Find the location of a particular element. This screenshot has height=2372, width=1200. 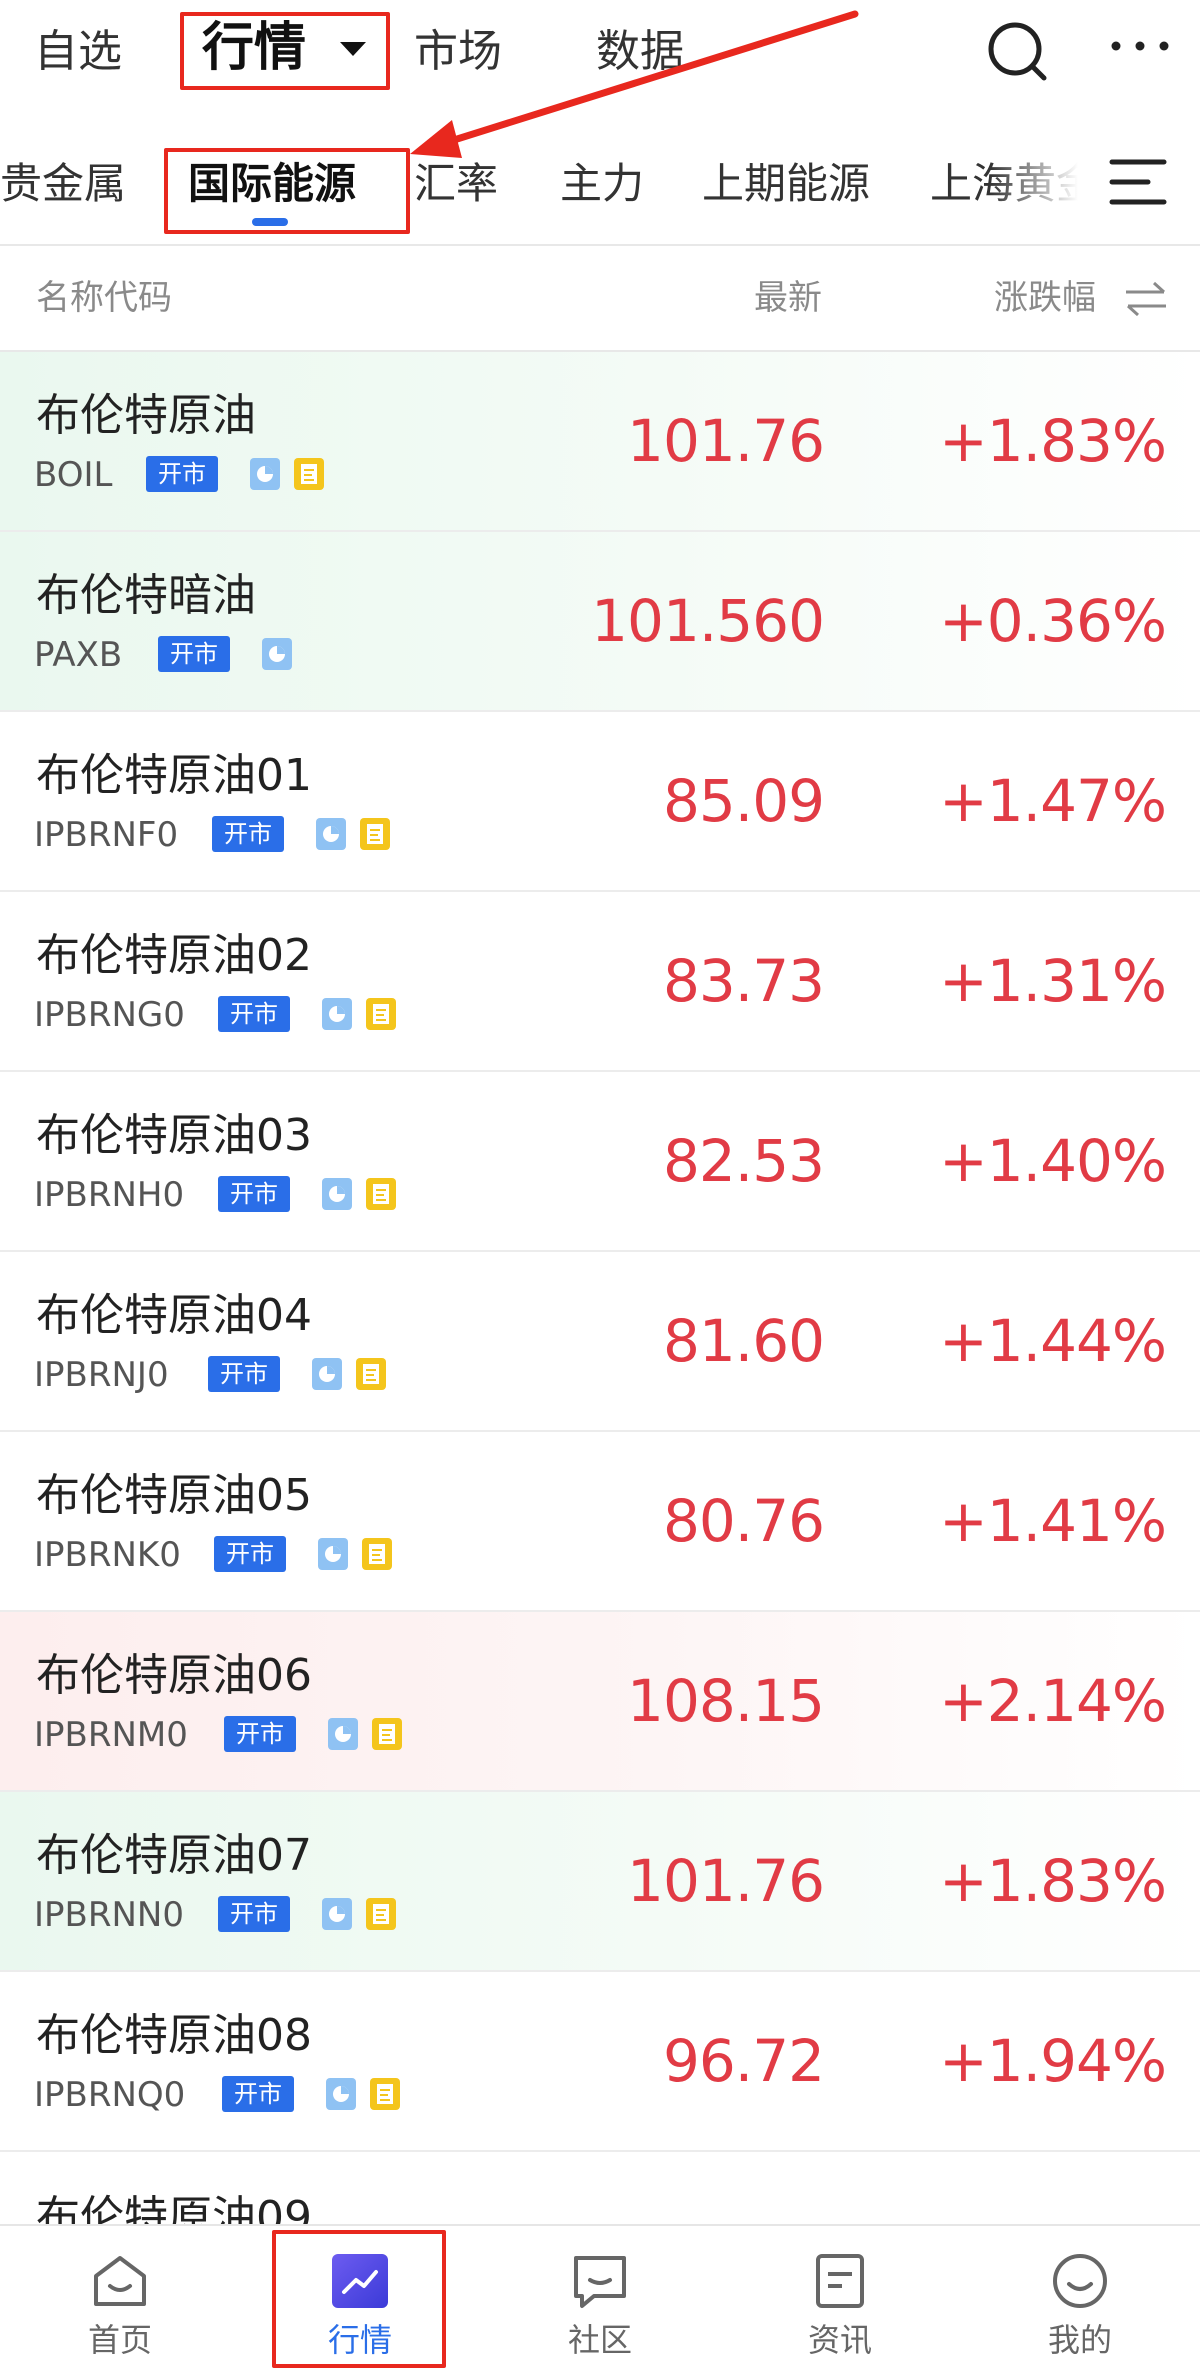

instrument-code: IPBRNM0 is located at coordinates (111, 1735).